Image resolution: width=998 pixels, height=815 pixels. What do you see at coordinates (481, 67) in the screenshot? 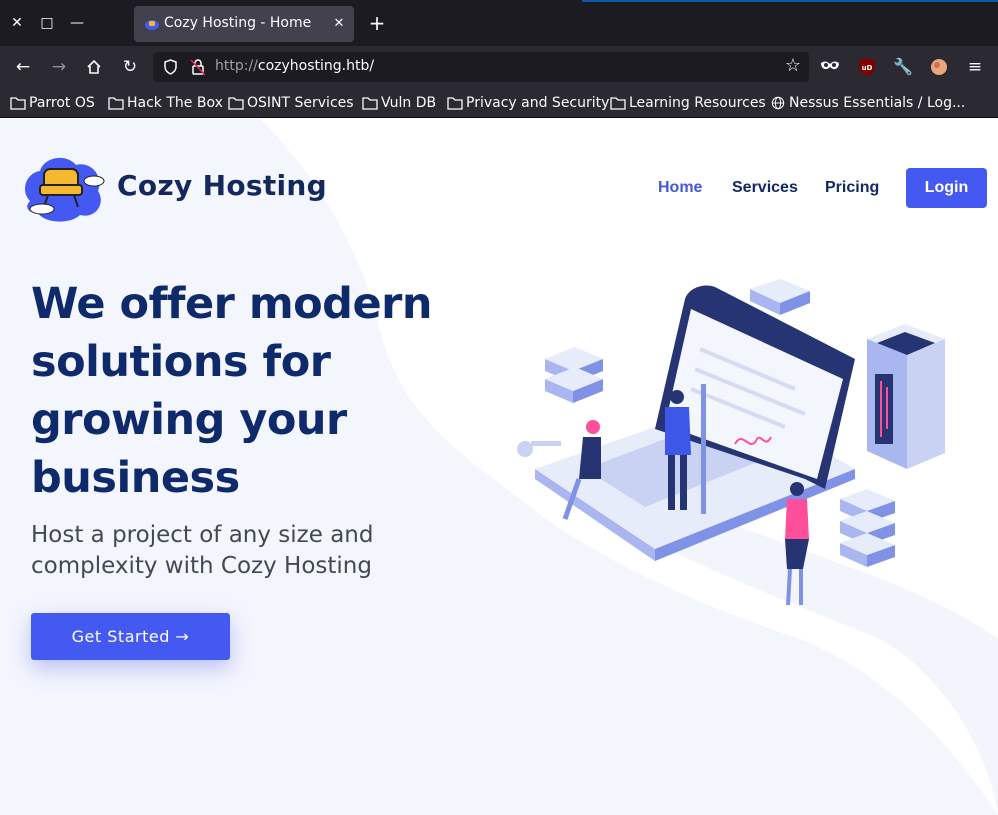
I see `url-bar: http://cozyhosting.htb/ ☆` at bounding box center [481, 67].